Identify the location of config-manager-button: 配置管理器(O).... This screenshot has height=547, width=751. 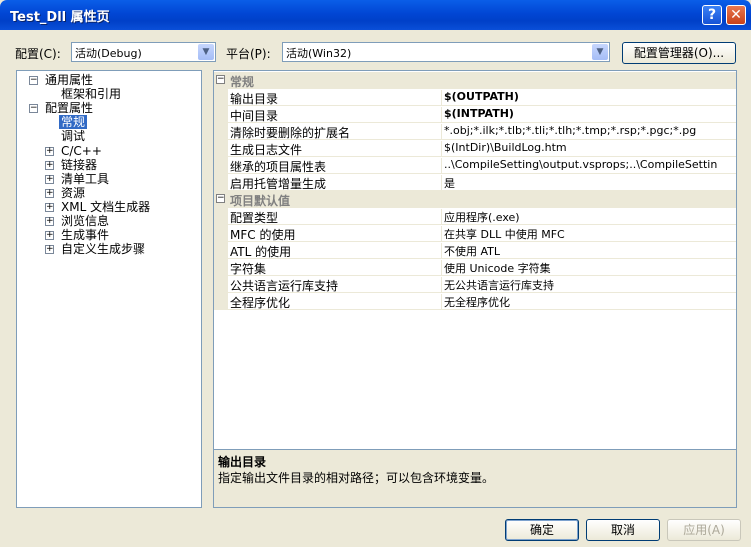
(679, 53).